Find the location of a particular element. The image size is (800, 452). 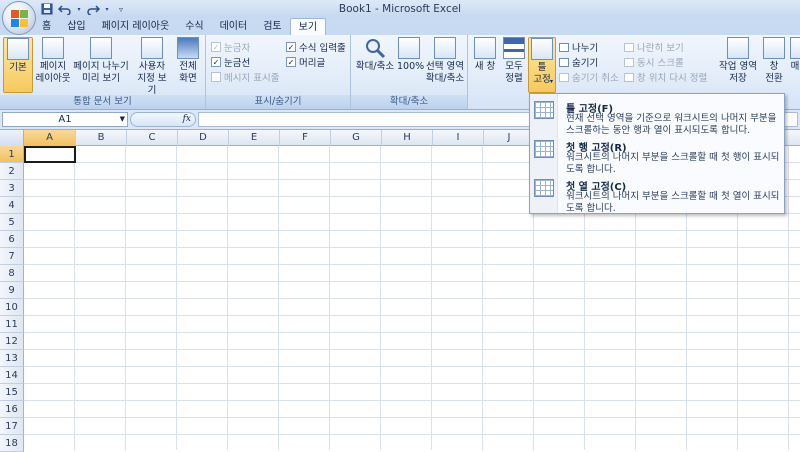

split-button: 나누기 is located at coordinates (578, 47).